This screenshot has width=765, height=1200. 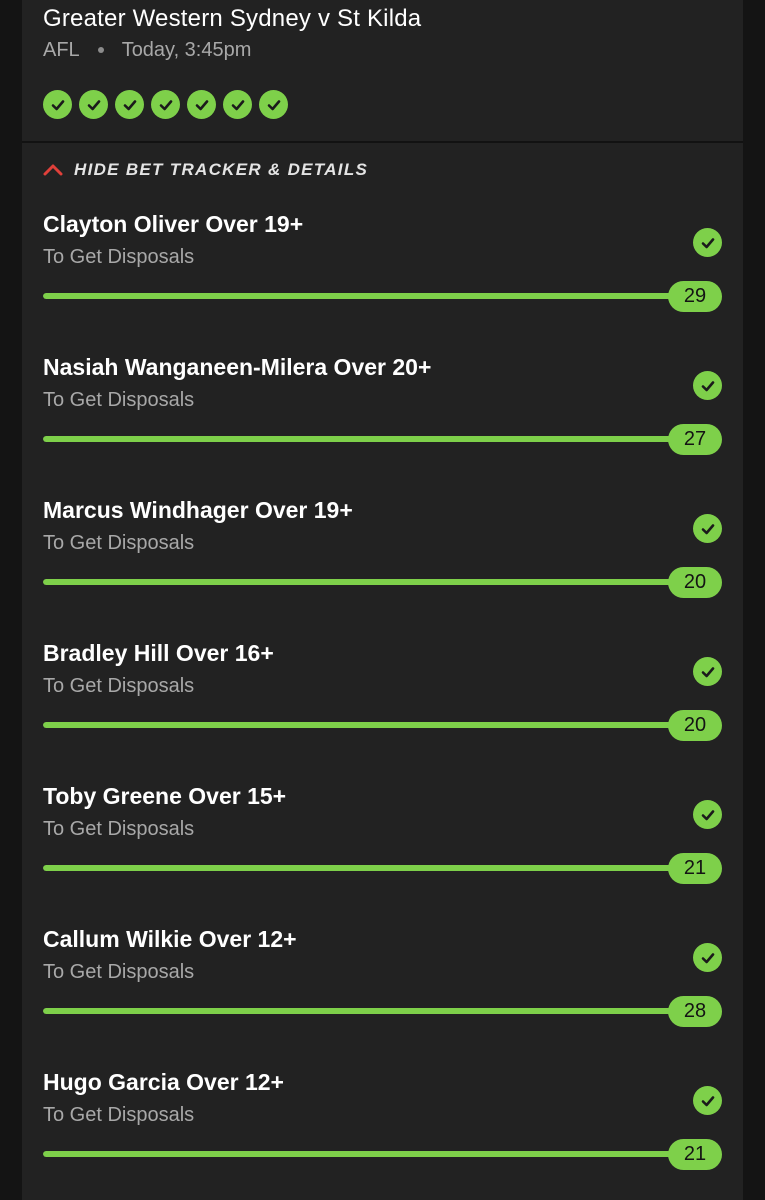 I want to click on leg-selection: Toby Greene Over 15+, so click(x=165, y=796).